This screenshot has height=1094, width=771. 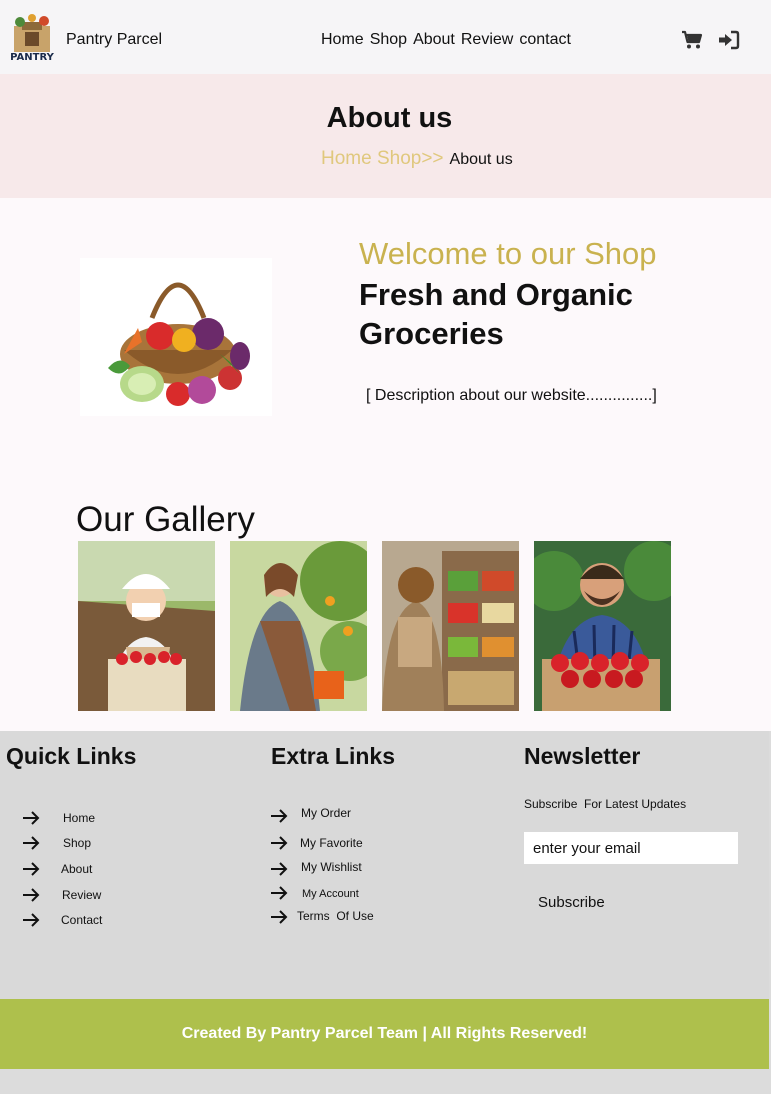 What do you see at coordinates (450, 626) in the screenshot?
I see `woman-at-produce-stand-photo` at bounding box center [450, 626].